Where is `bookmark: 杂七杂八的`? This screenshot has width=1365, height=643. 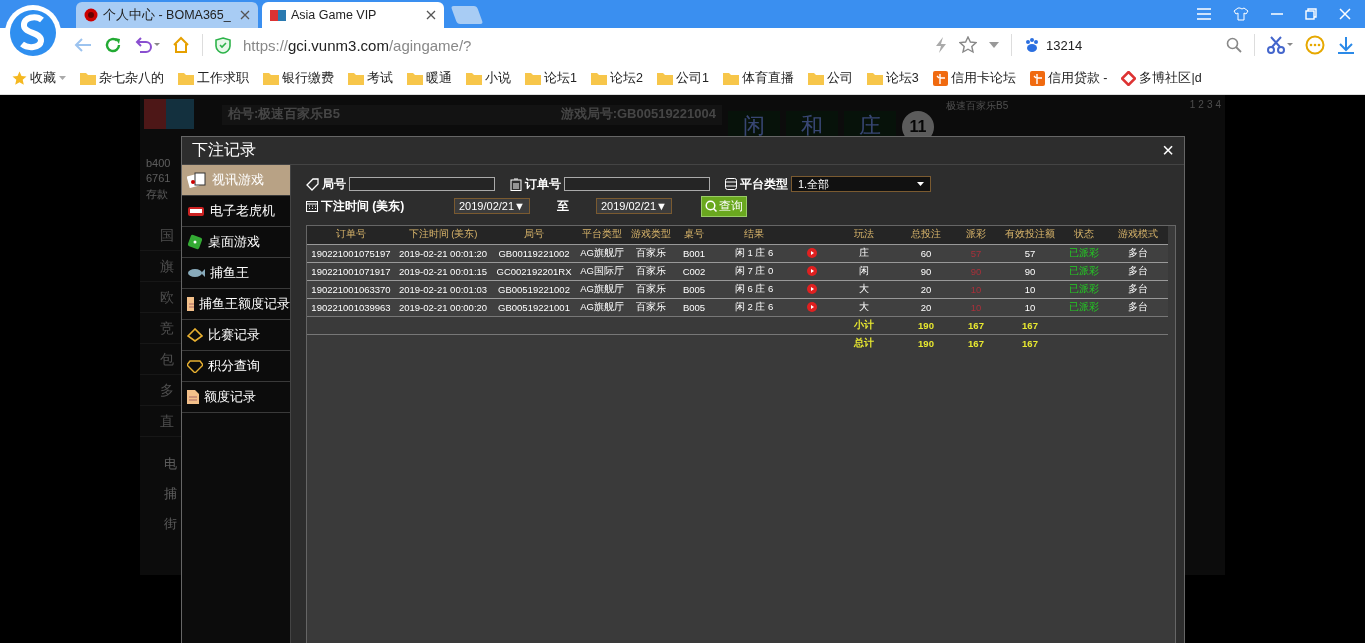 bookmark: 杂七杂八的 is located at coordinates (122, 78).